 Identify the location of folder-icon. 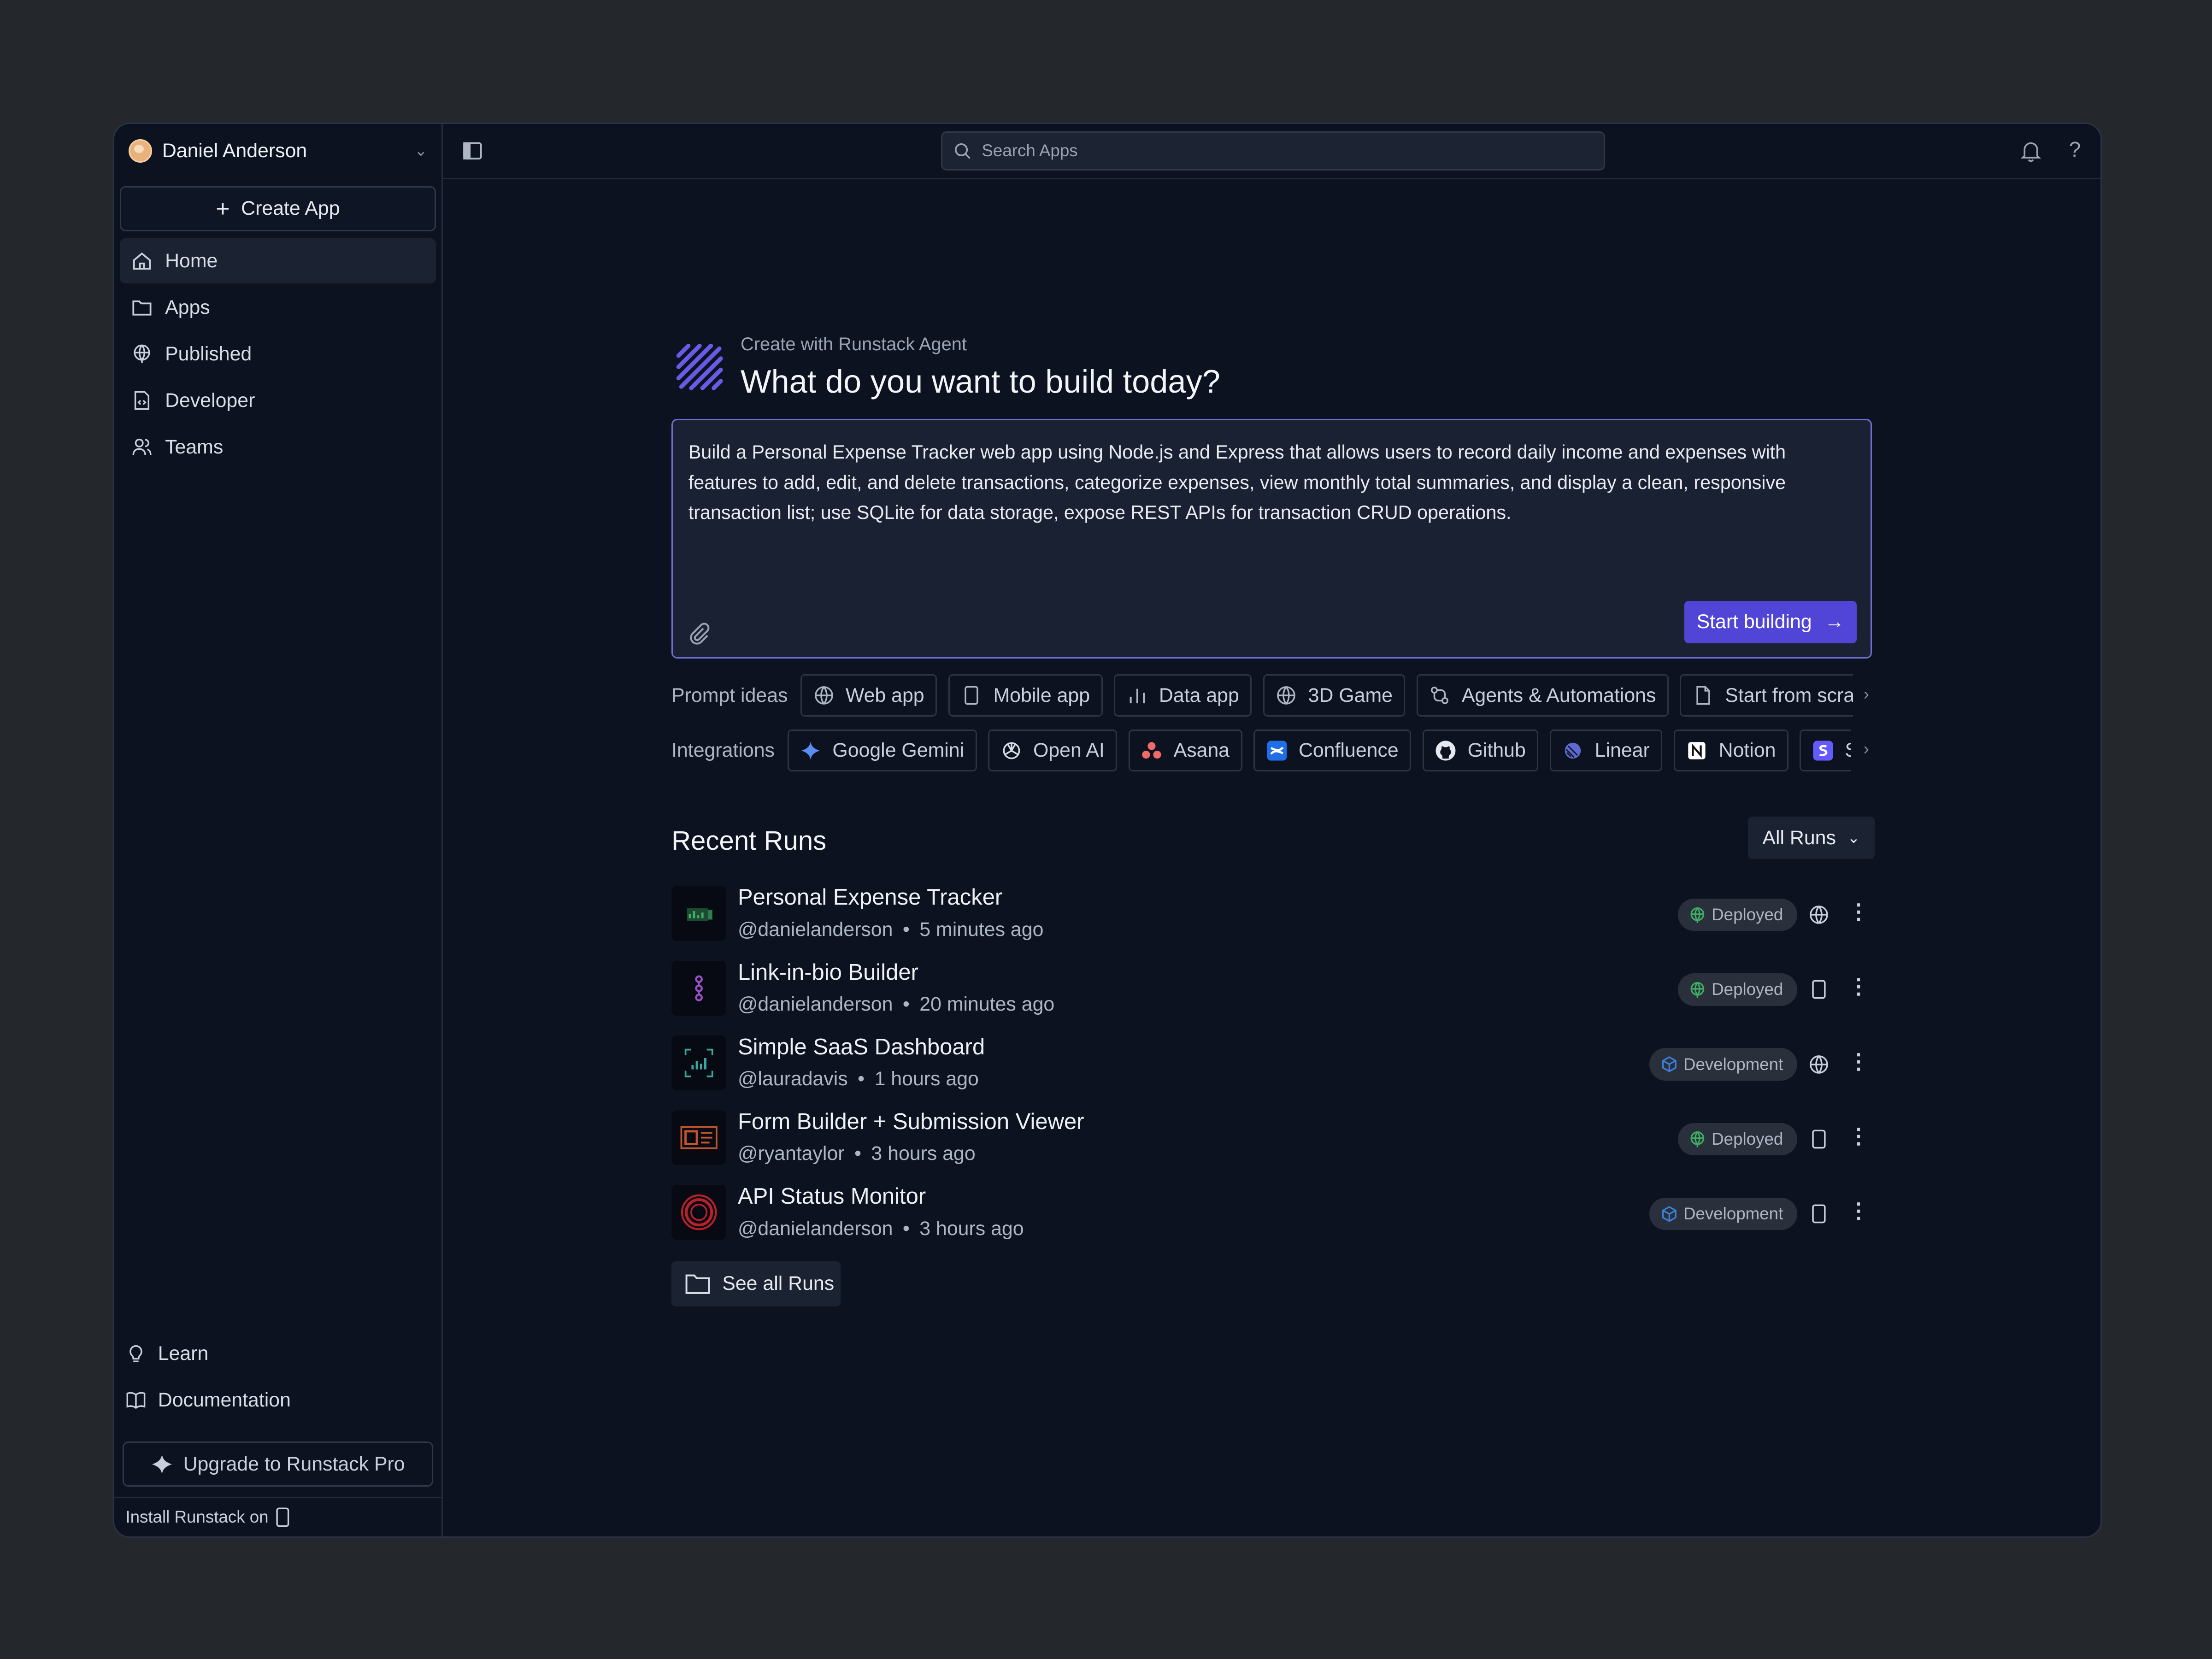
(142, 308).